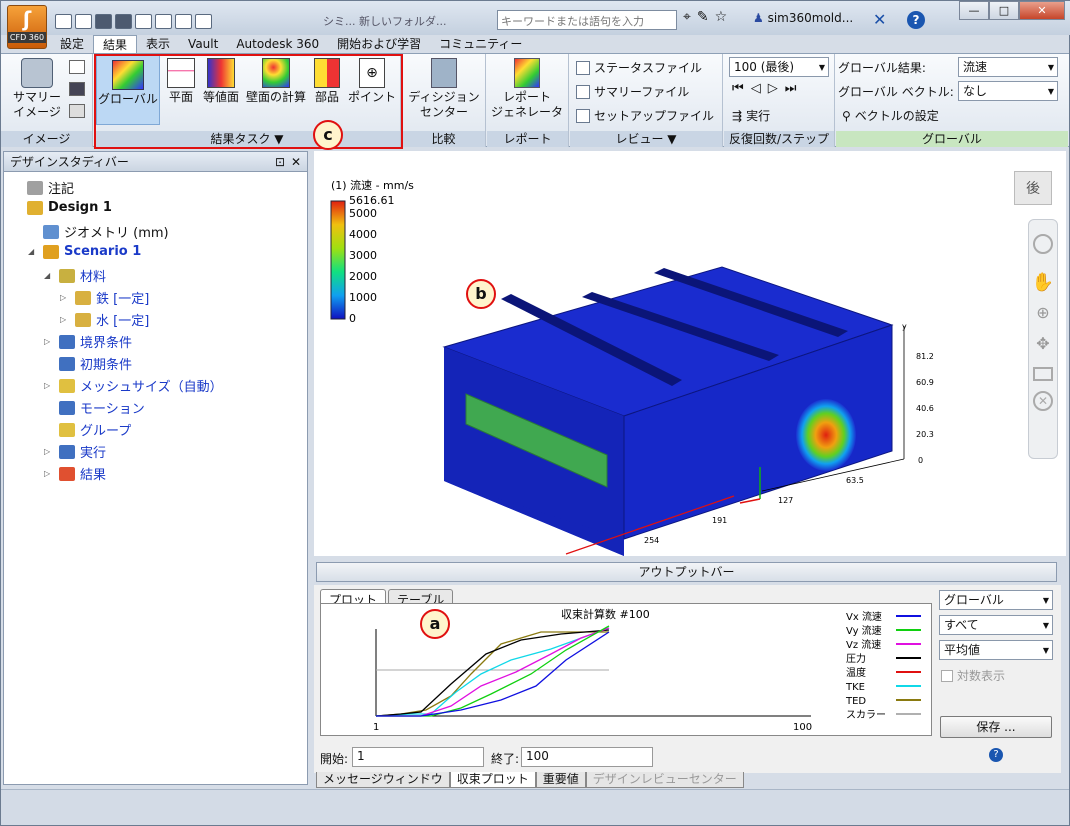  I want to click on tab-critical-values: 重要値, so click(560, 780).